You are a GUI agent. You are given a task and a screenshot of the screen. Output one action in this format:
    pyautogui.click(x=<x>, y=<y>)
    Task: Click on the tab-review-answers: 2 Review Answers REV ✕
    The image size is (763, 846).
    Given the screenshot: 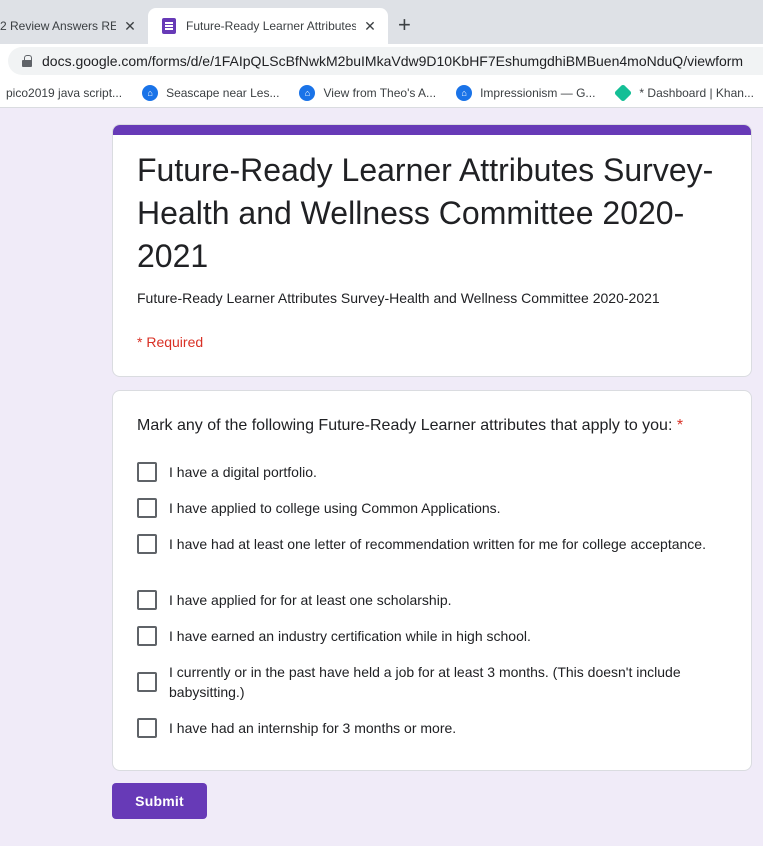 What is the action you would take?
    pyautogui.click(x=74, y=26)
    